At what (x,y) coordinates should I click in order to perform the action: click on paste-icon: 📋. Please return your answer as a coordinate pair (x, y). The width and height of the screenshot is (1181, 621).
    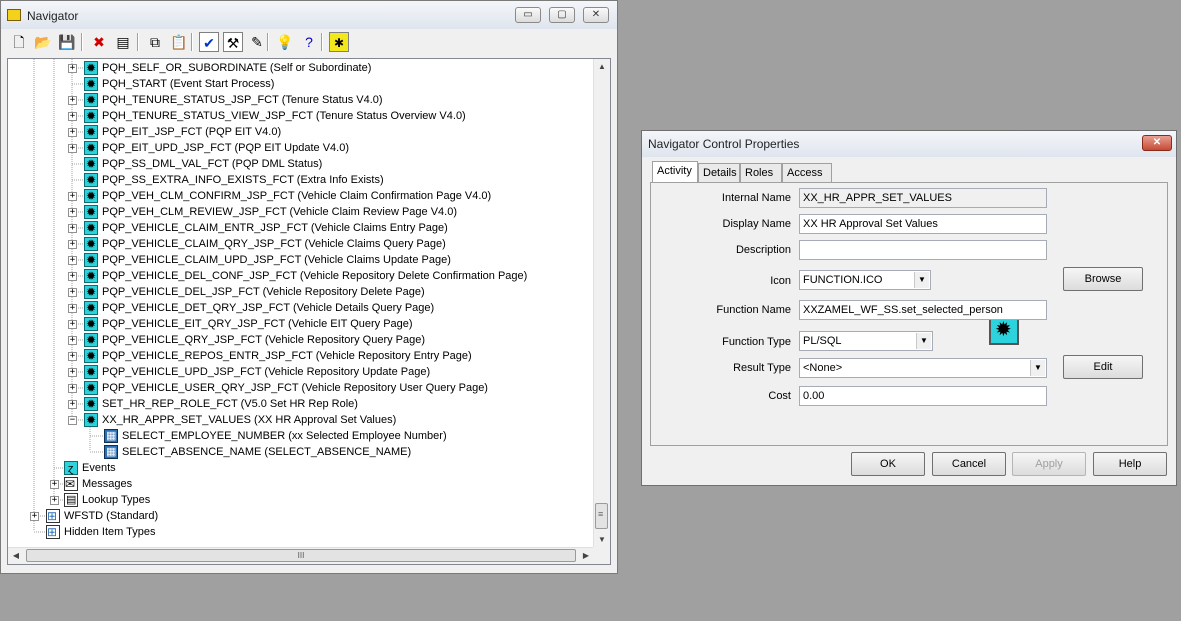
    Looking at the image, I should click on (179, 42).